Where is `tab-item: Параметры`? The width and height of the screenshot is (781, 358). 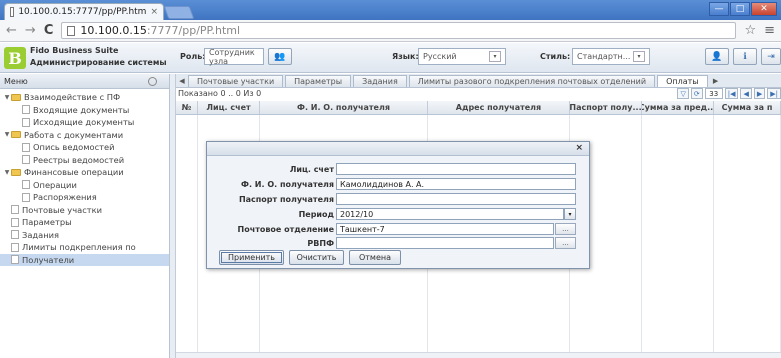
tab-item: Параметры is located at coordinates (318, 81).